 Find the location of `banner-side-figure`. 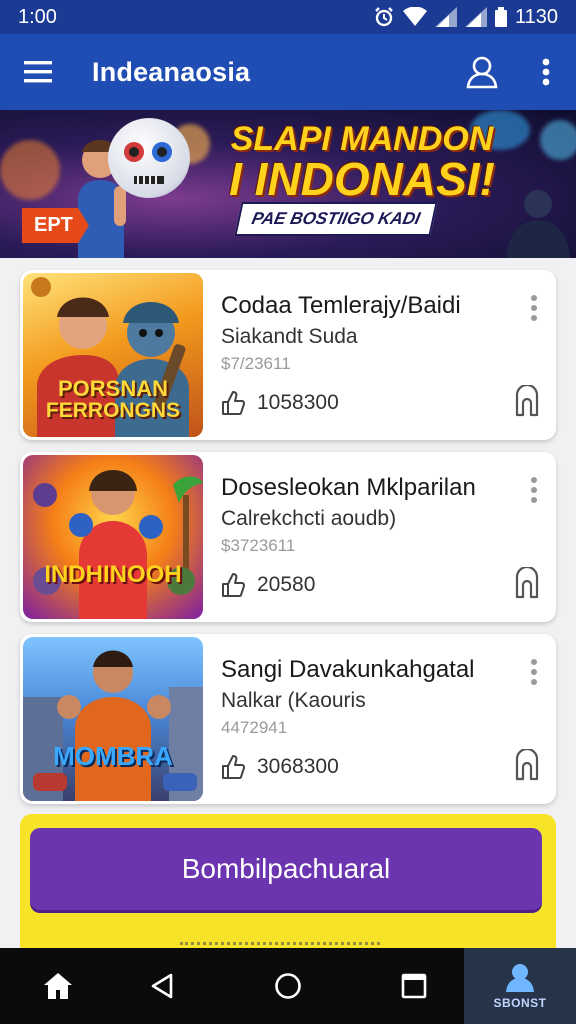

banner-side-figure is located at coordinates (538, 224).